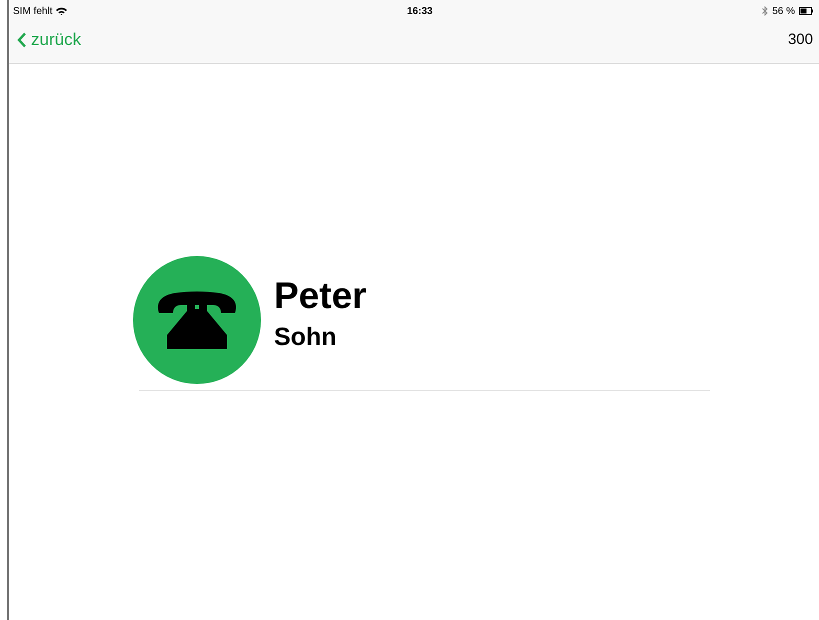  What do you see at coordinates (765, 11) in the screenshot?
I see `bluetooth-icon` at bounding box center [765, 11].